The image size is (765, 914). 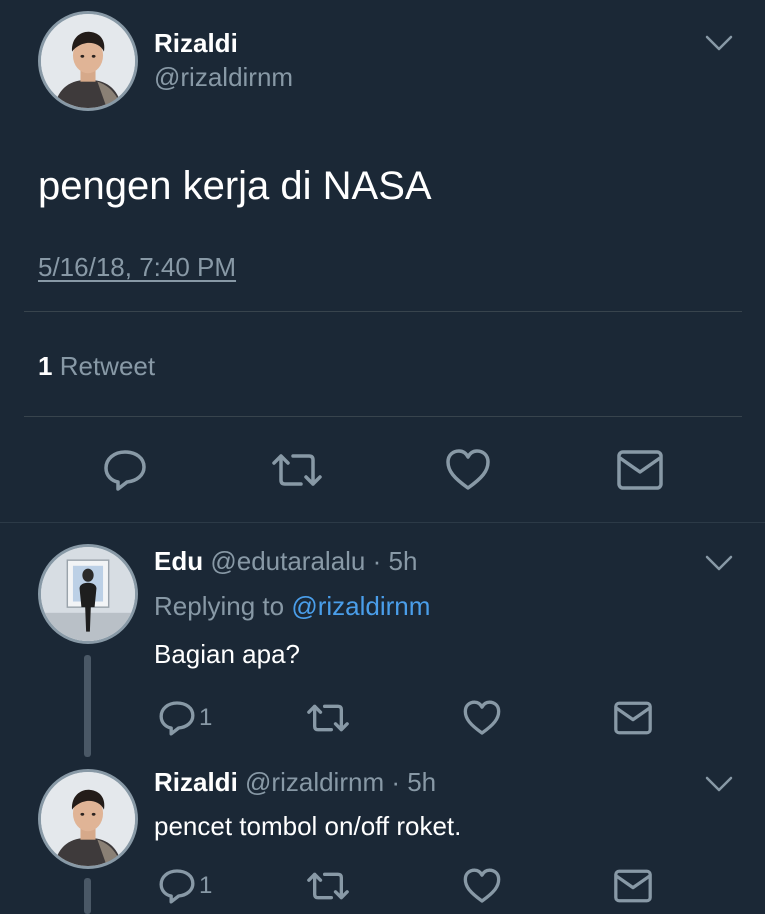 What do you see at coordinates (196, 782) in the screenshot?
I see `reply-author-name: Rizaldi` at bounding box center [196, 782].